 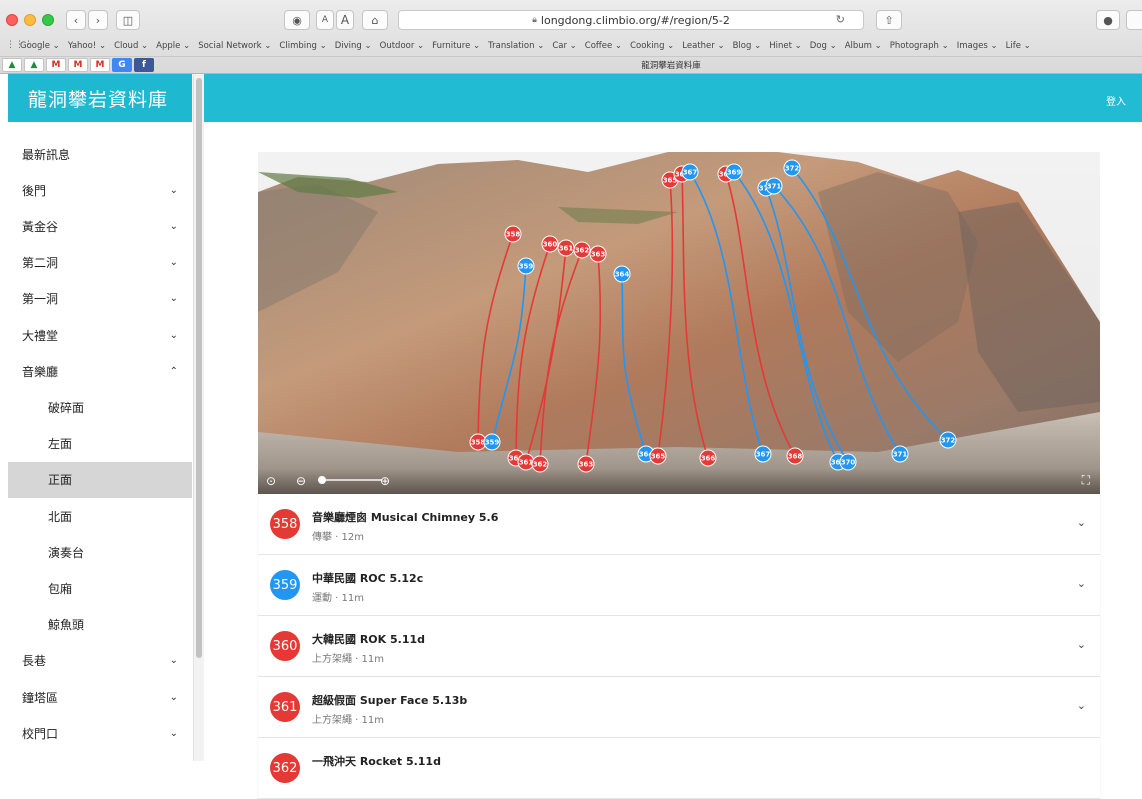 What do you see at coordinates (679, 585) in the screenshot?
I see `route-list-item: 359 中華民國 ROC 5.12c 運動 · 11m ⌄` at bounding box center [679, 585].